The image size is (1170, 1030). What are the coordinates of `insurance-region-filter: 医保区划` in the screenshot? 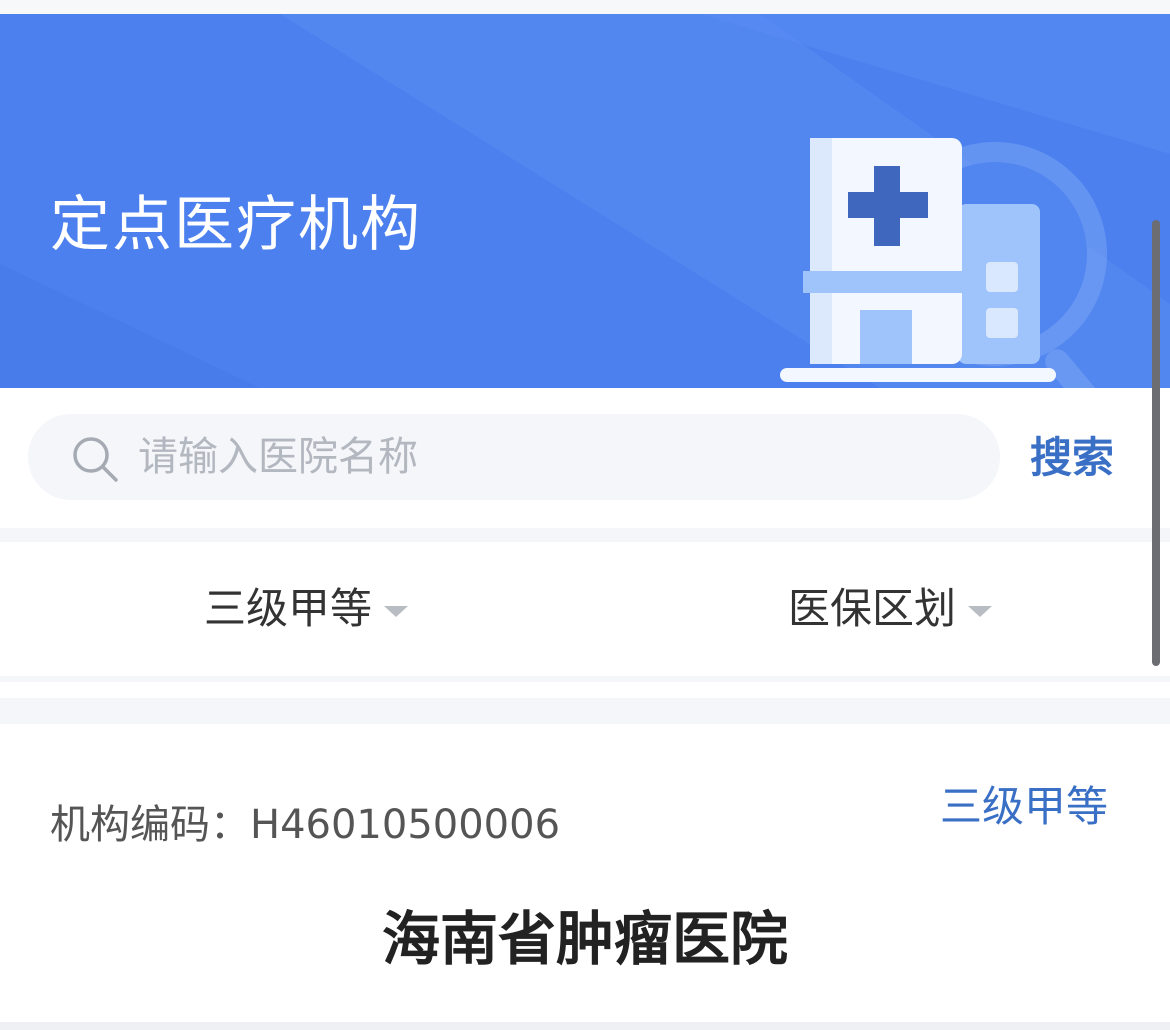 It's located at (890, 609).